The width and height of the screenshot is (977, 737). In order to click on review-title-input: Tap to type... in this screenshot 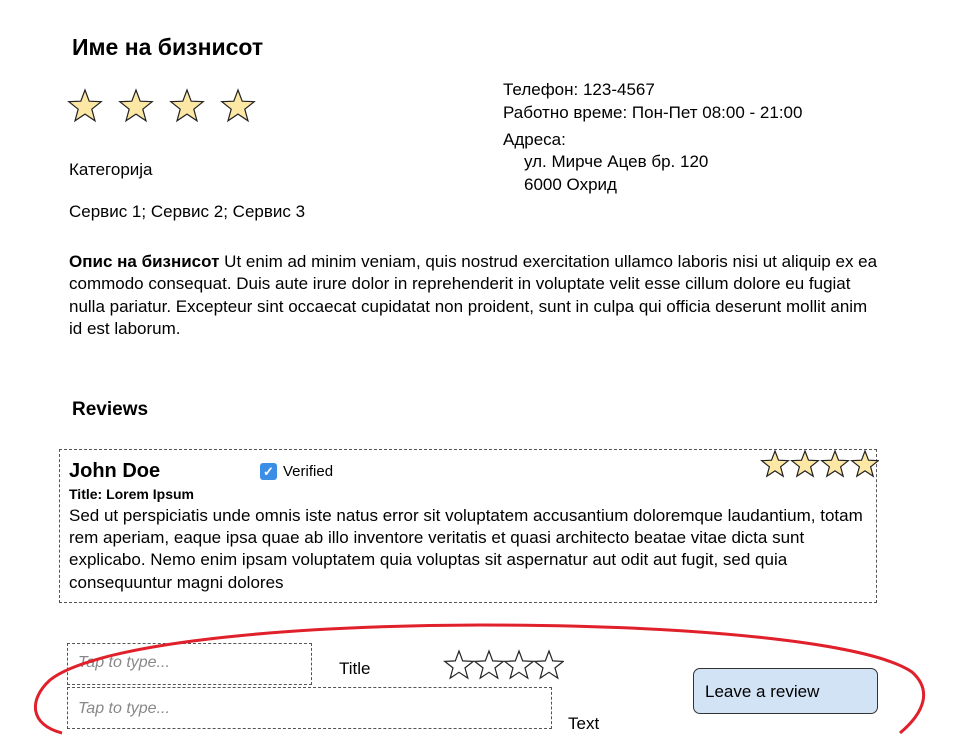, I will do `click(189, 664)`.